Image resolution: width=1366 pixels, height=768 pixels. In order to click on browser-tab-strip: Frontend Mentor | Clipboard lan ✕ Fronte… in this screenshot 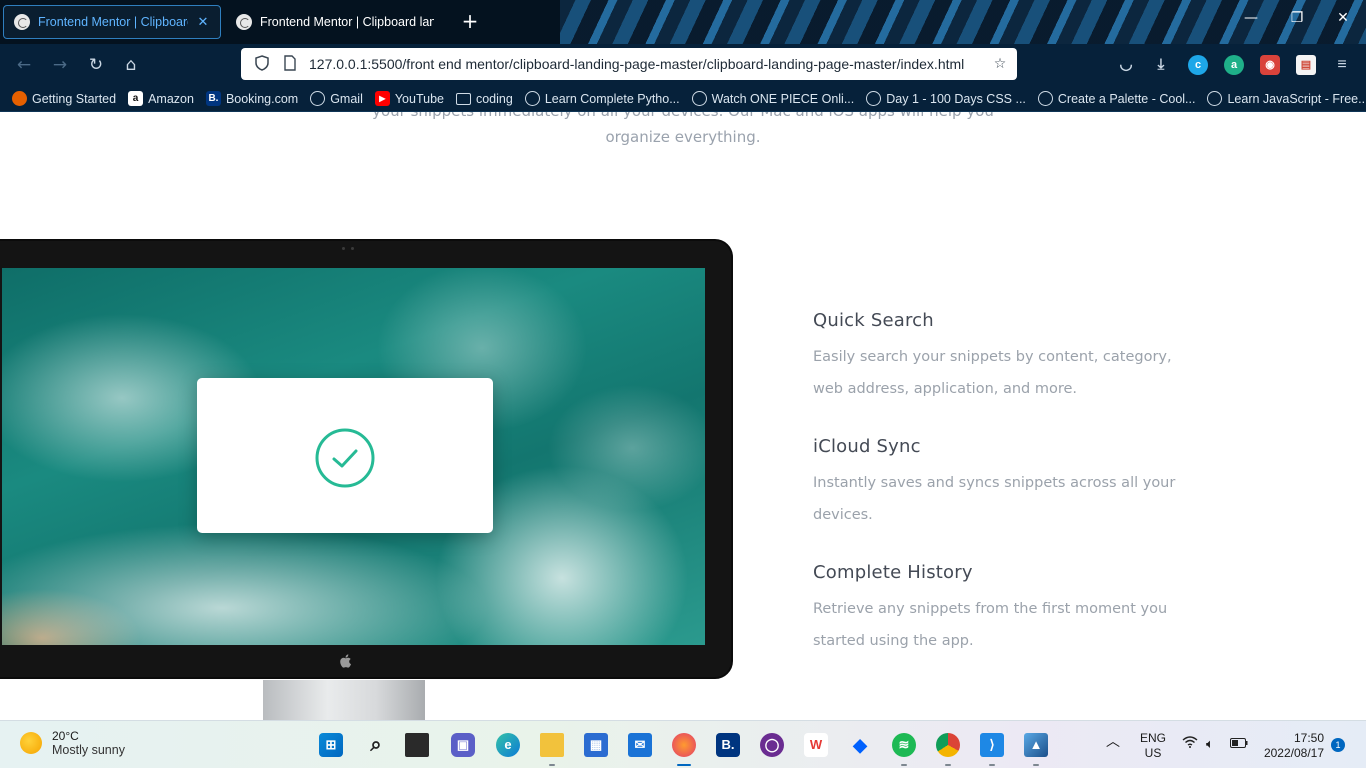, I will do `click(683, 22)`.